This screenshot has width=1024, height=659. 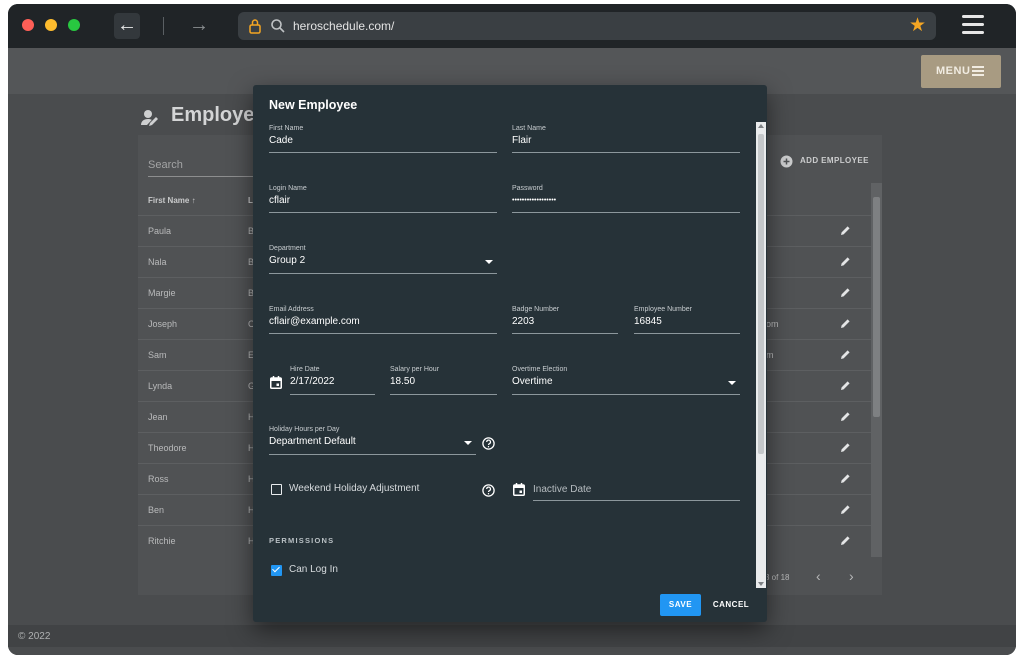 I want to click on badge-number-value: 2203, so click(x=523, y=321).